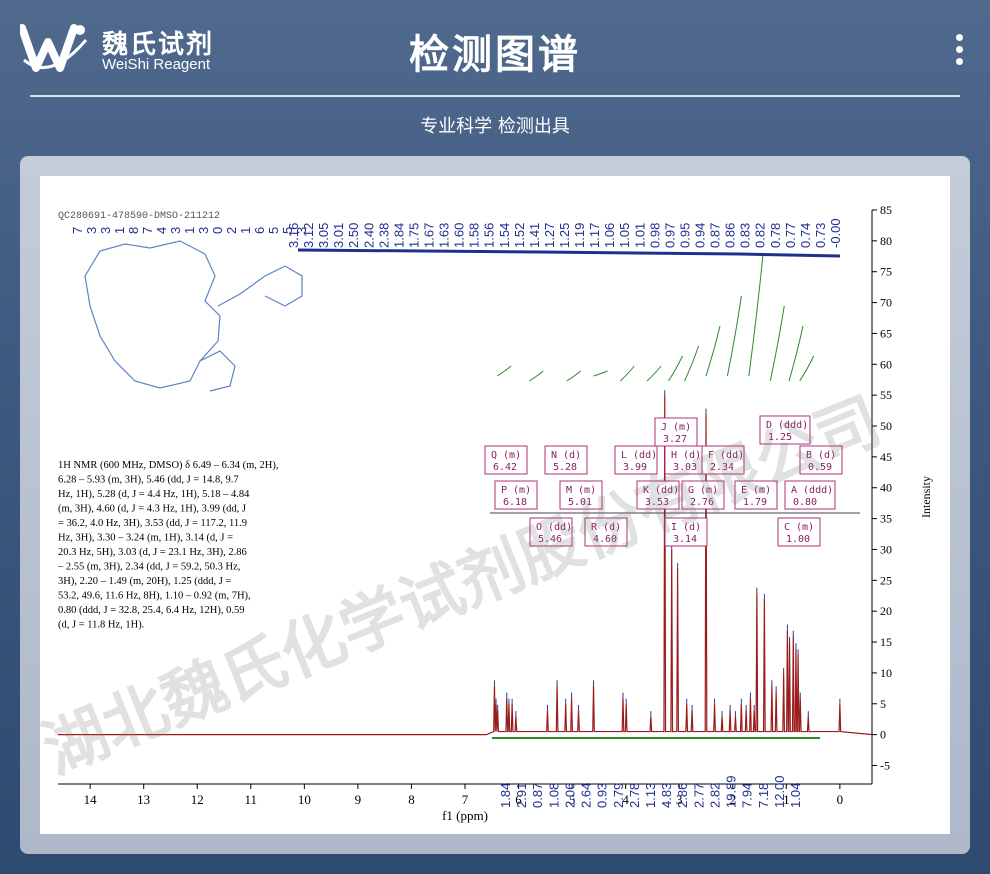 The height and width of the screenshot is (874, 990). What do you see at coordinates (886, 303) in the screenshot?
I see `y-tick-label: 70` at bounding box center [886, 303].